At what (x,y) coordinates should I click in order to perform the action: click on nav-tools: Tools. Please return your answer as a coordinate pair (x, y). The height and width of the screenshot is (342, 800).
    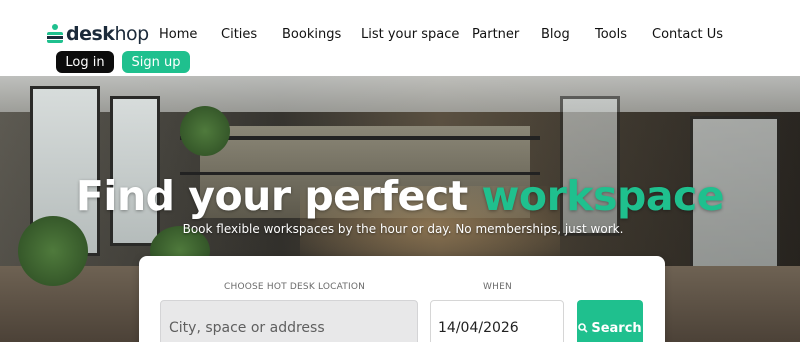
    Looking at the image, I should click on (611, 34).